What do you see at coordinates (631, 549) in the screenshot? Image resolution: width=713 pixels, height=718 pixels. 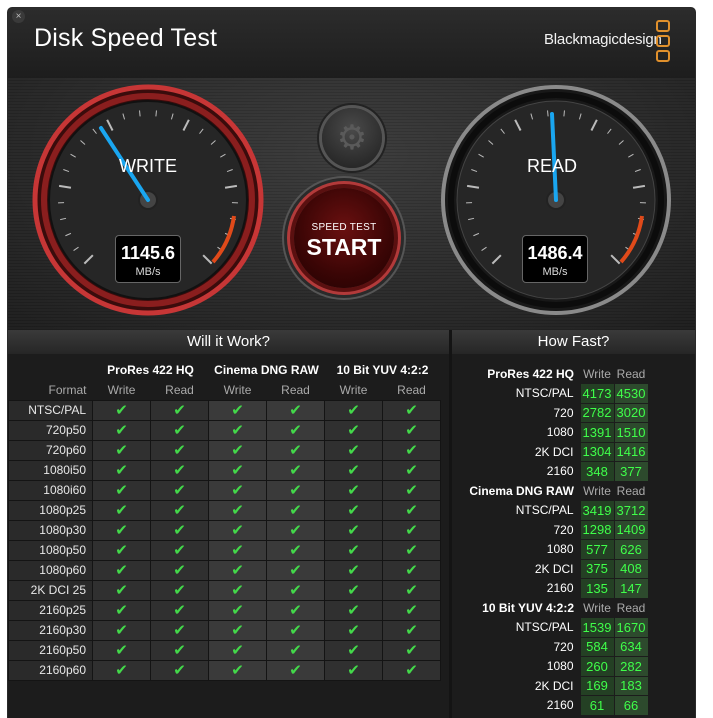 I see `read-fps-value: 626` at bounding box center [631, 549].